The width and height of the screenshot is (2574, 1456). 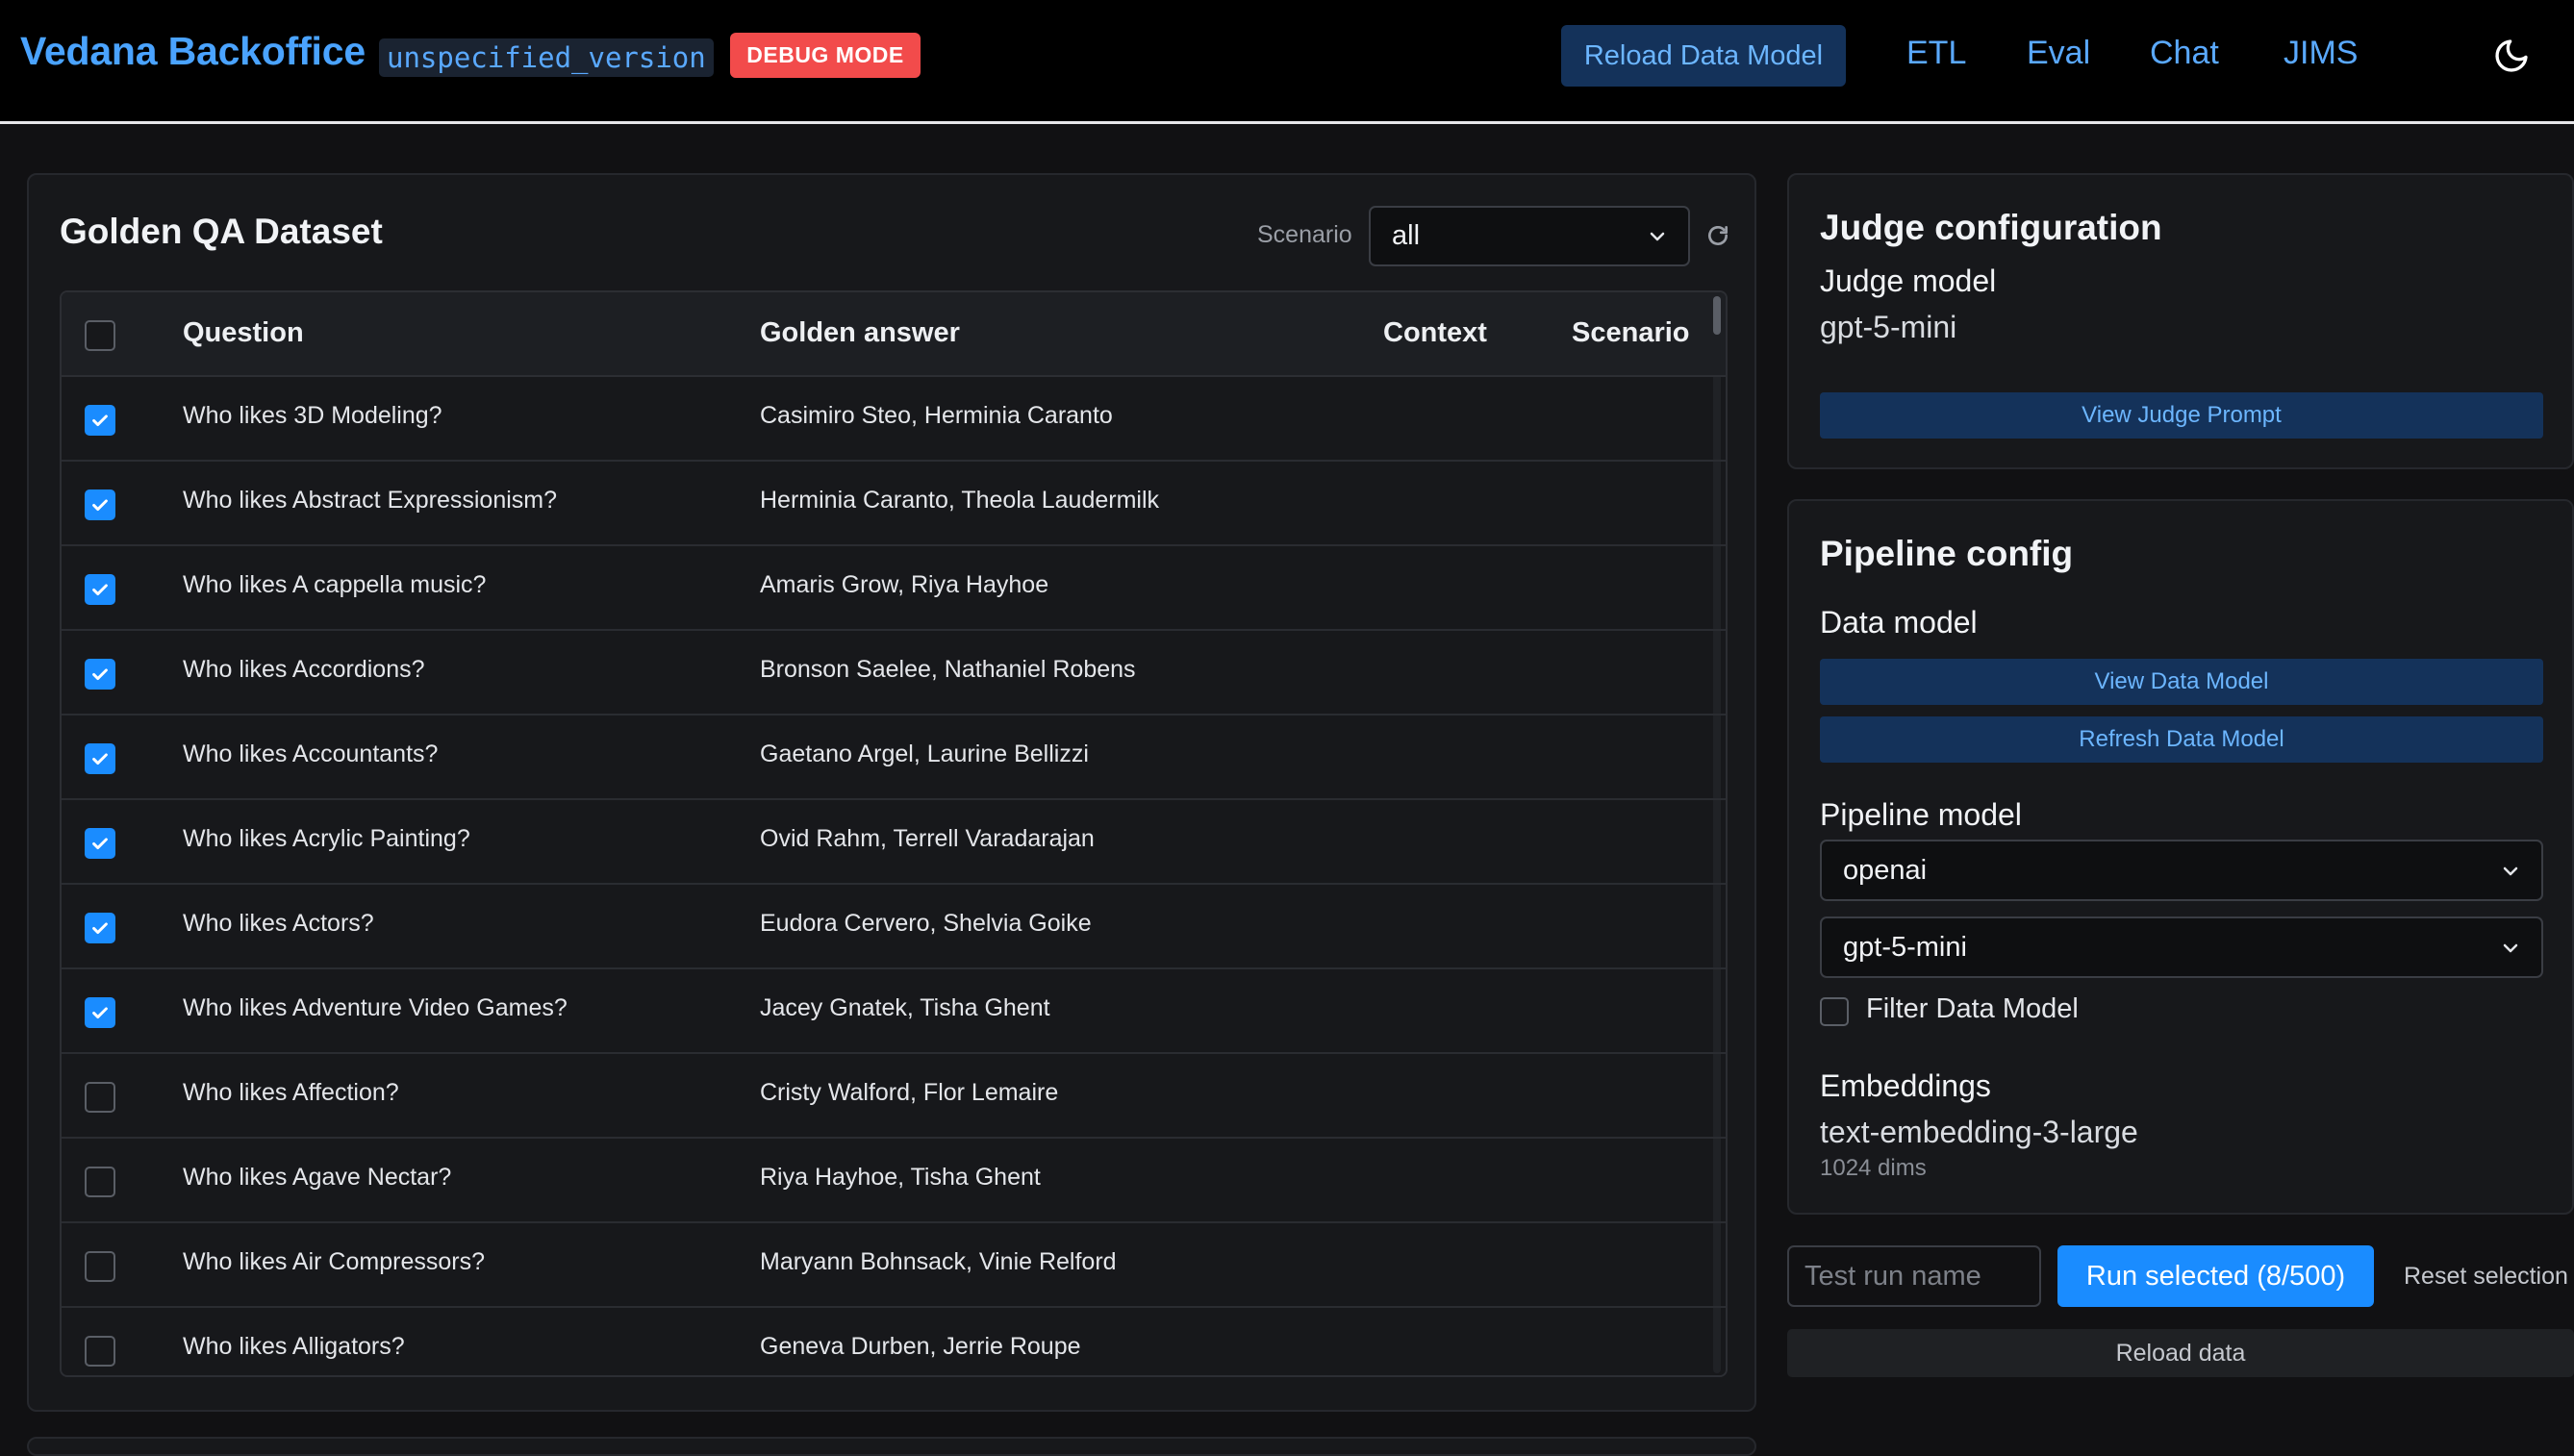 What do you see at coordinates (925, 754) in the screenshot?
I see `golden-answer-cell: Gaetano Argel, Laurine Bellizzi` at bounding box center [925, 754].